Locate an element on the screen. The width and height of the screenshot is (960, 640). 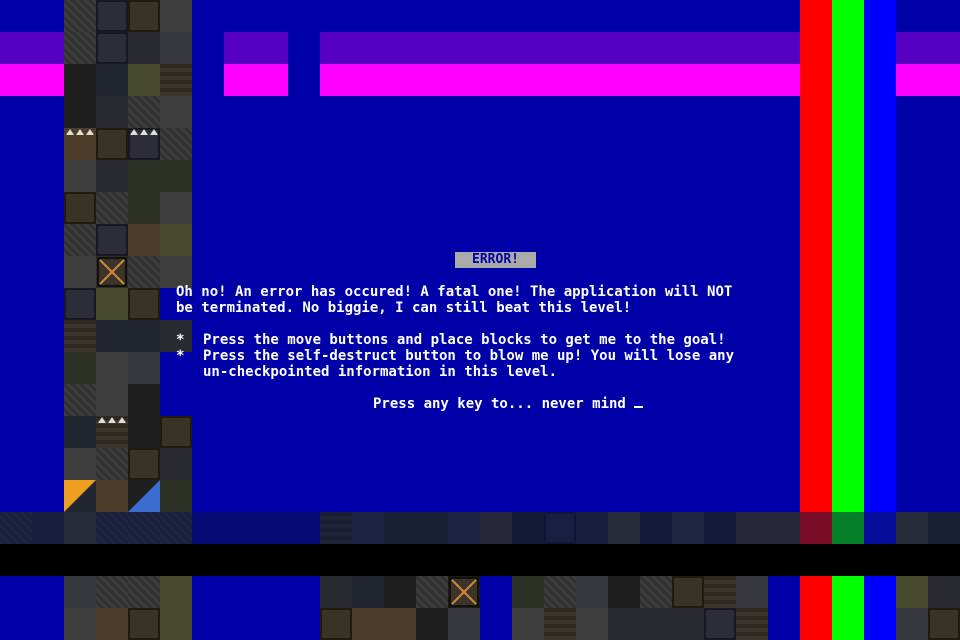
error-title: ERROR! is located at coordinates (495, 260).